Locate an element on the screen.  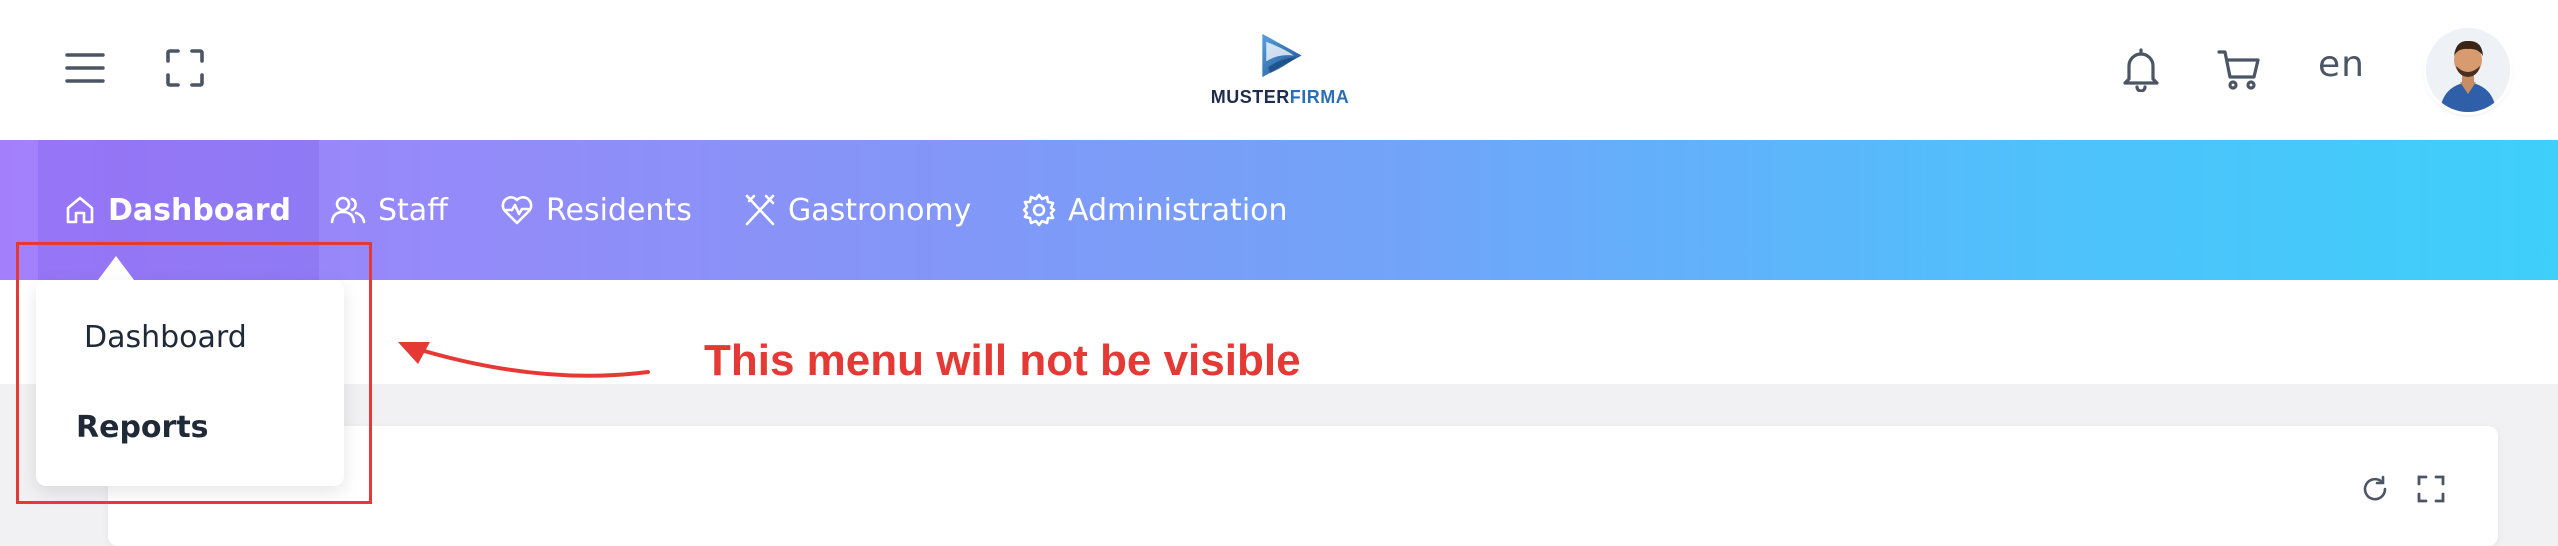
company-logo: MUSTERFIRMA is located at coordinates (1280, 68).